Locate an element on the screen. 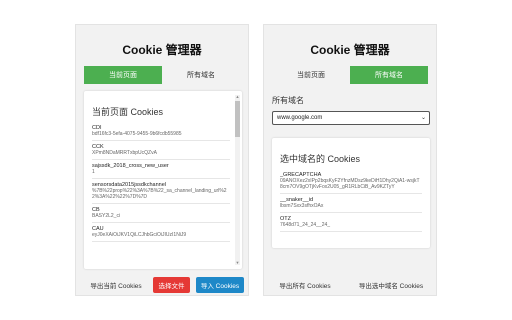 The height and width of the screenshot is (320, 512). scroll-down-arrow-icon: ▼ is located at coordinates (237, 263).